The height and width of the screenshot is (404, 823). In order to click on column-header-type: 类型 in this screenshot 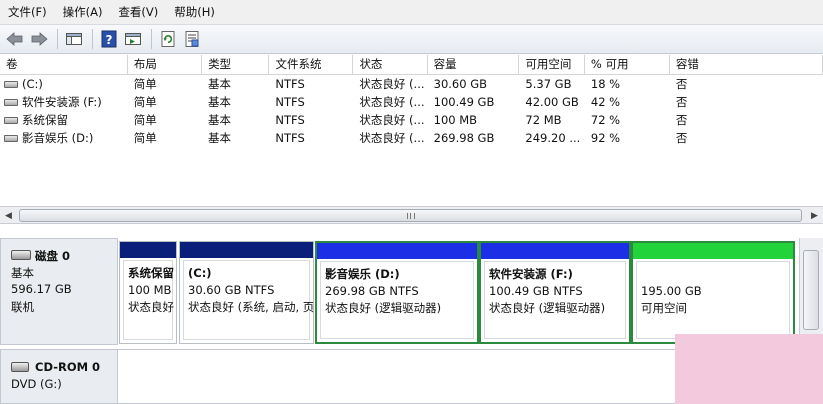, I will do `click(236, 64)`.